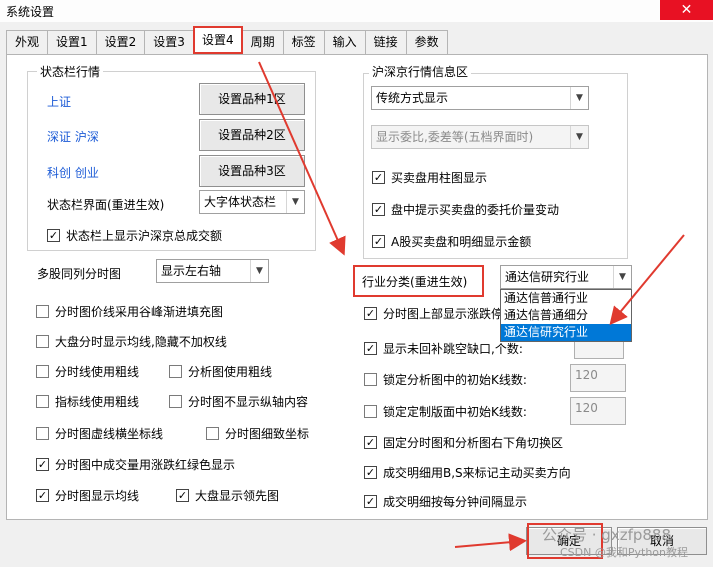 The width and height of the screenshot is (713, 567). What do you see at coordinates (445, 411) in the screenshot?
I see `checkbox-row: 锁定定制版面中初始K线数:` at bounding box center [445, 411].